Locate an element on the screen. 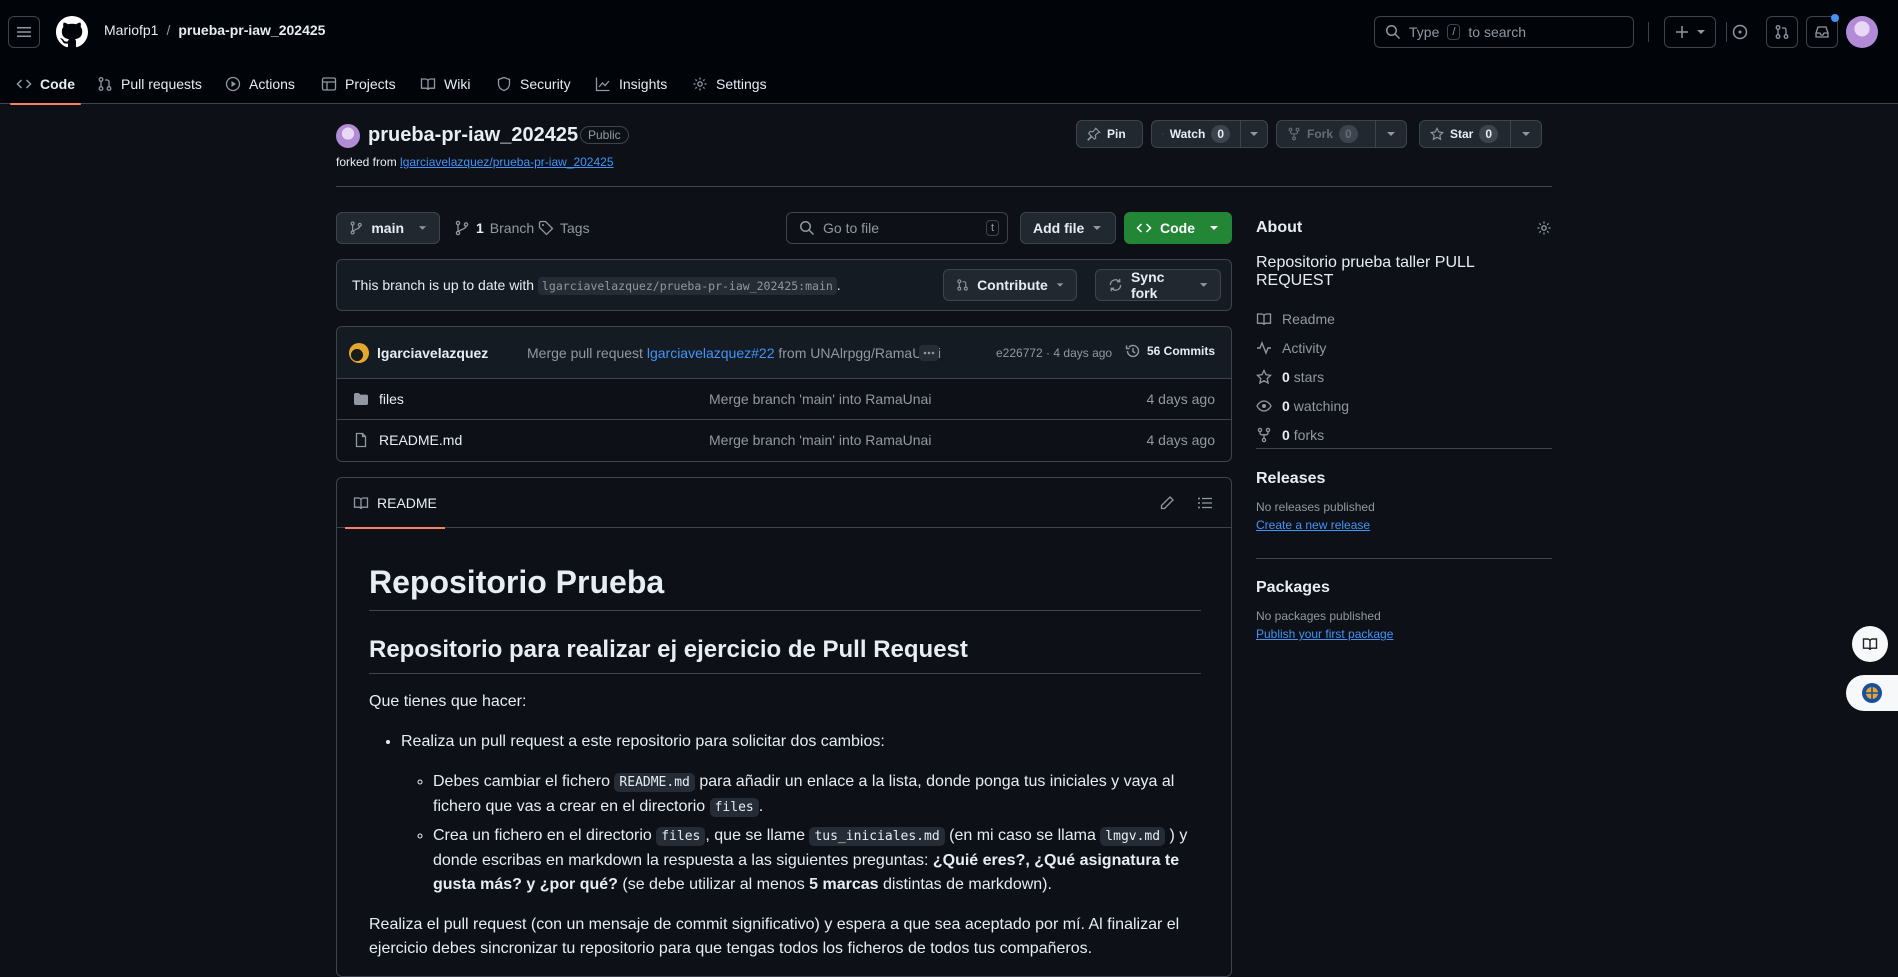 This screenshot has height=977, width=1898. commit-pr-link: lgarciavelazquez#22 is located at coordinates (711, 353).